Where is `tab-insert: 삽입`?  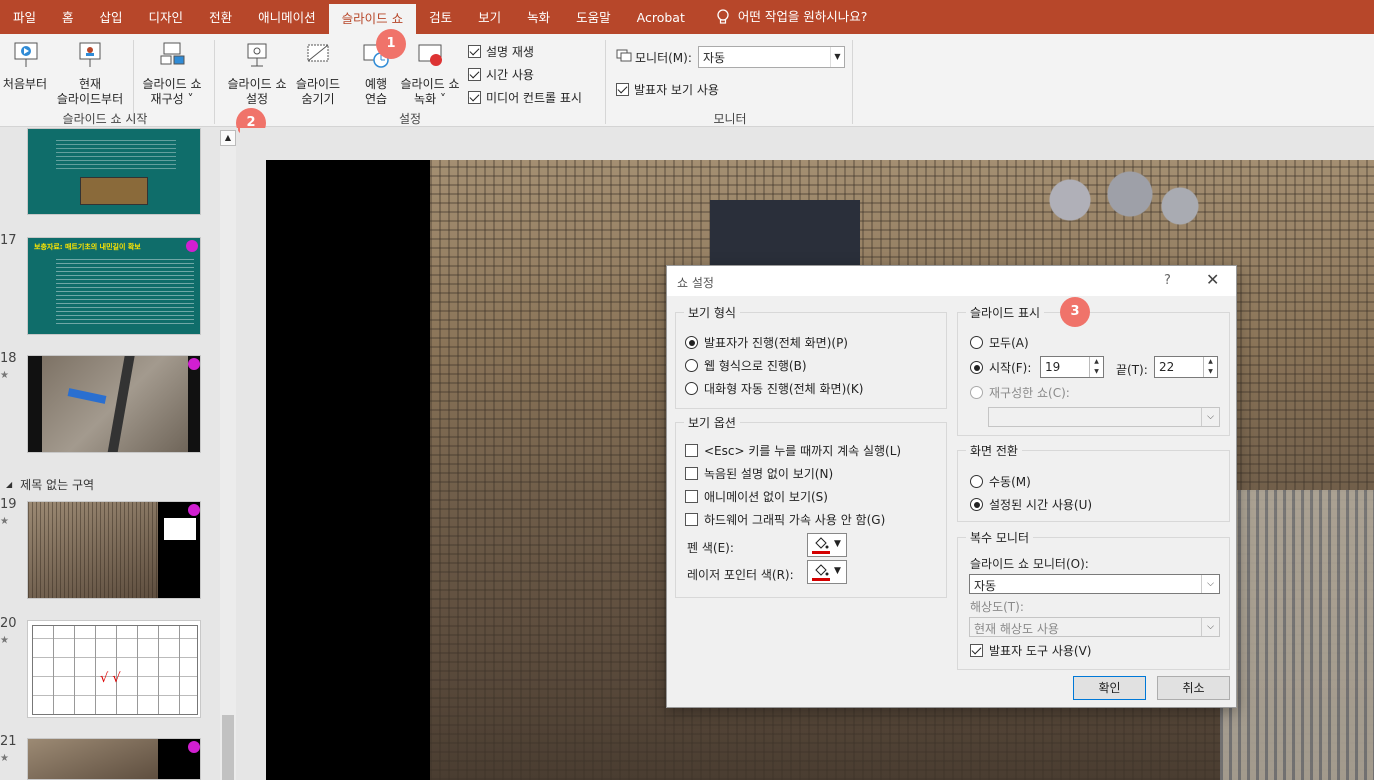 tab-insert: 삽입 is located at coordinates (111, 17).